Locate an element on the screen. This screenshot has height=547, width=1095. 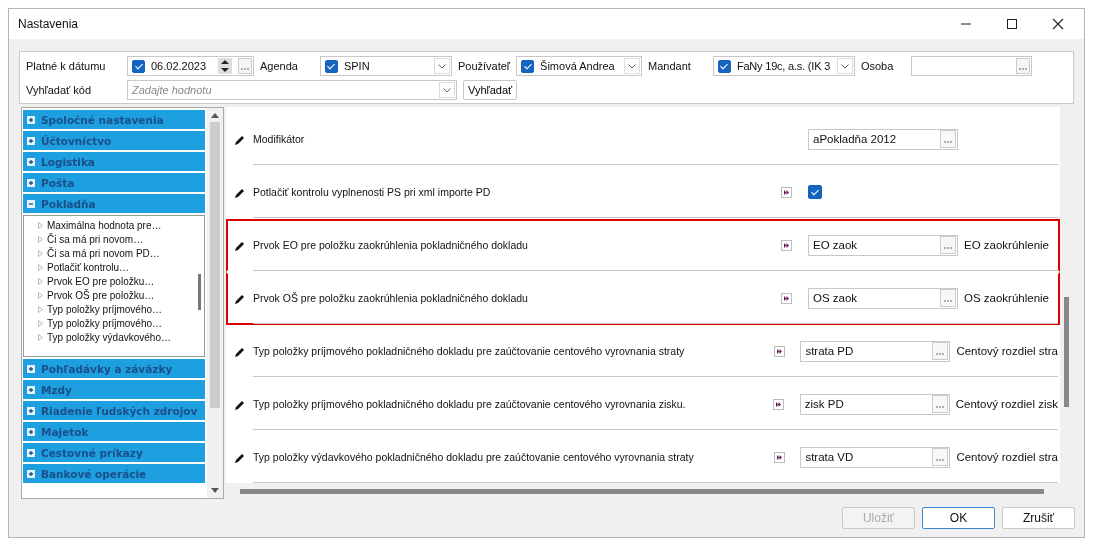
setting-label: Prvok OŠ pre položku zaokrúhlenia pokladničného dokladu is located at coordinates (391, 298).